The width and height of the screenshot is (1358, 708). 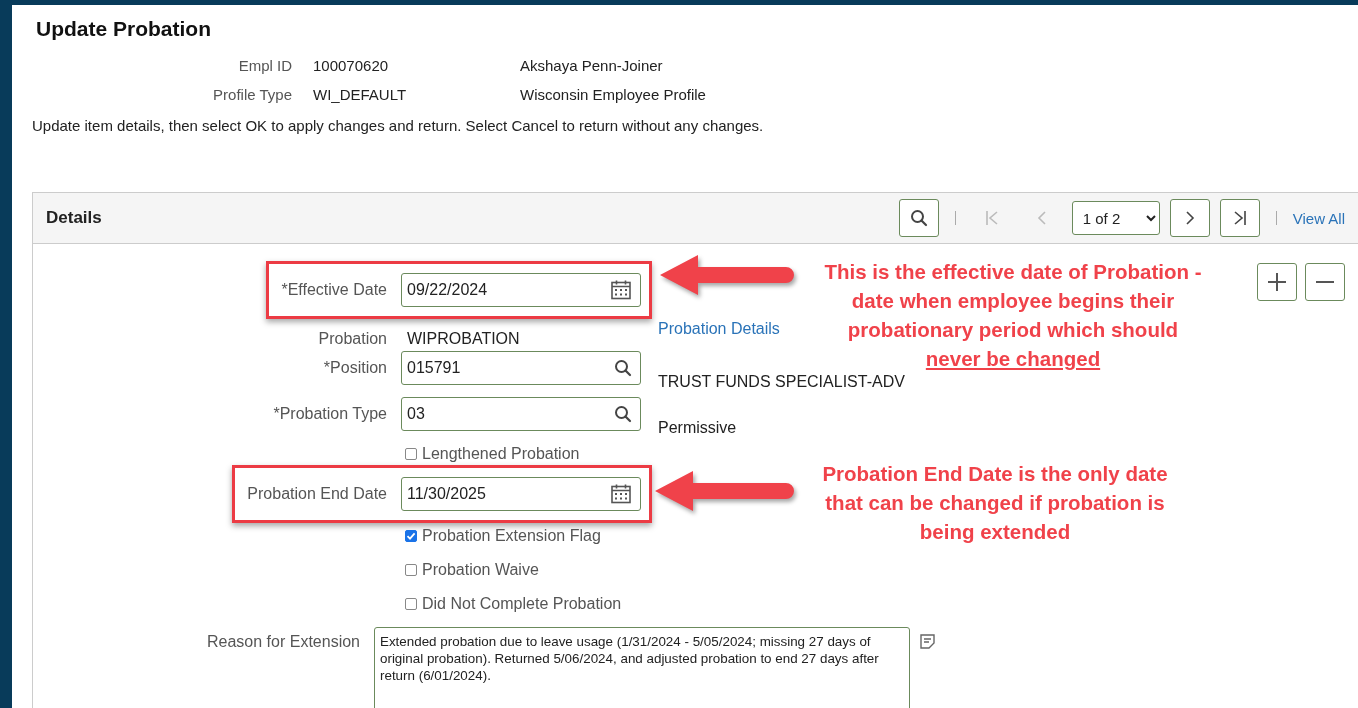 What do you see at coordinates (1013, 330) in the screenshot?
I see `annotation-text: probationary period which should` at bounding box center [1013, 330].